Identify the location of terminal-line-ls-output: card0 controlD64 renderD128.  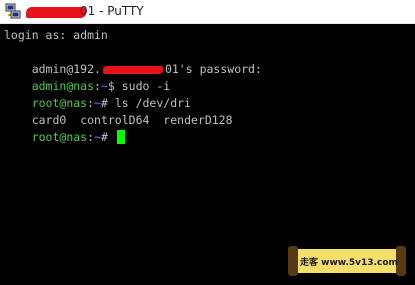
(118, 111).